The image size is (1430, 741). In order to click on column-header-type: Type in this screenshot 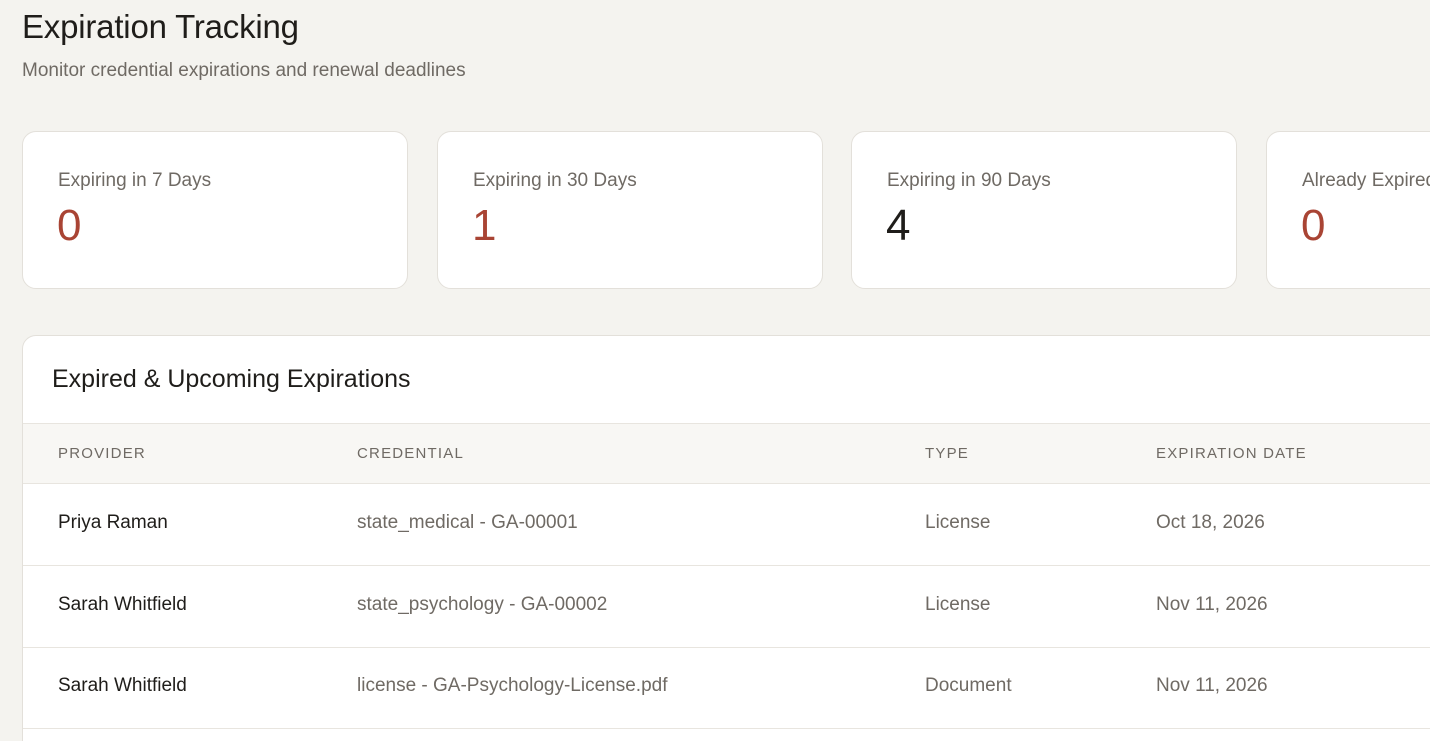, I will do `click(947, 453)`.